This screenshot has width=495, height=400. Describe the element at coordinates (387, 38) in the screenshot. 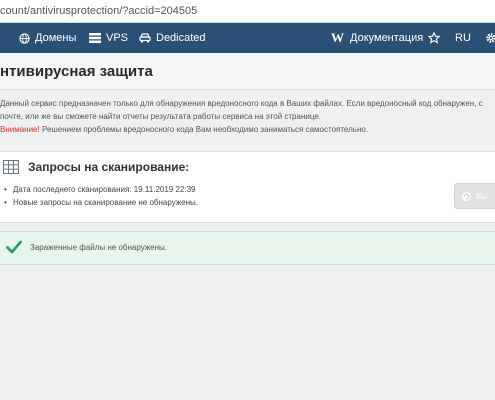

I see `nav-docs-label: Документация` at that location.